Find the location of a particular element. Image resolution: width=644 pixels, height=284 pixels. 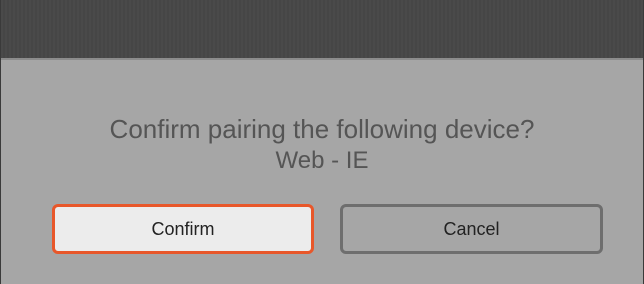

cancel-button: Cancel is located at coordinates (471, 229).